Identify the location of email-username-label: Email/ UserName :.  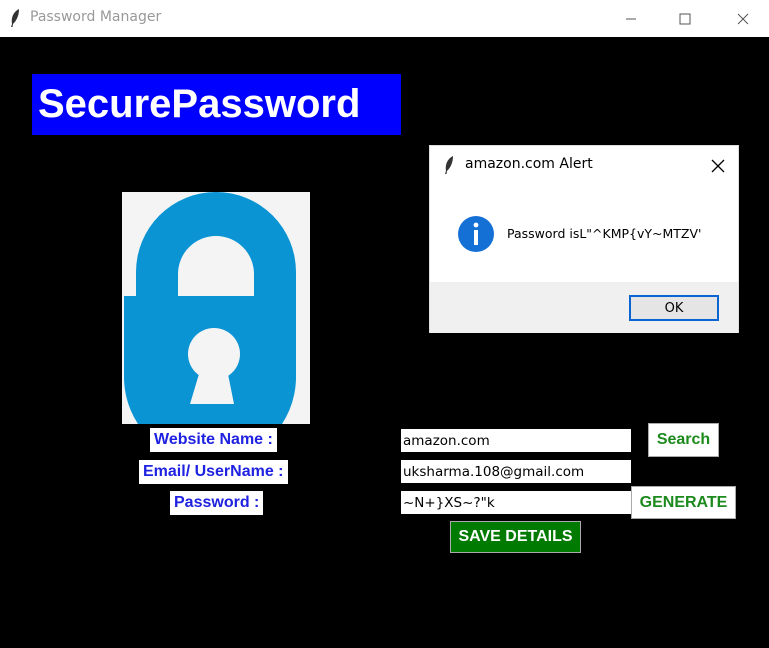
(213, 472).